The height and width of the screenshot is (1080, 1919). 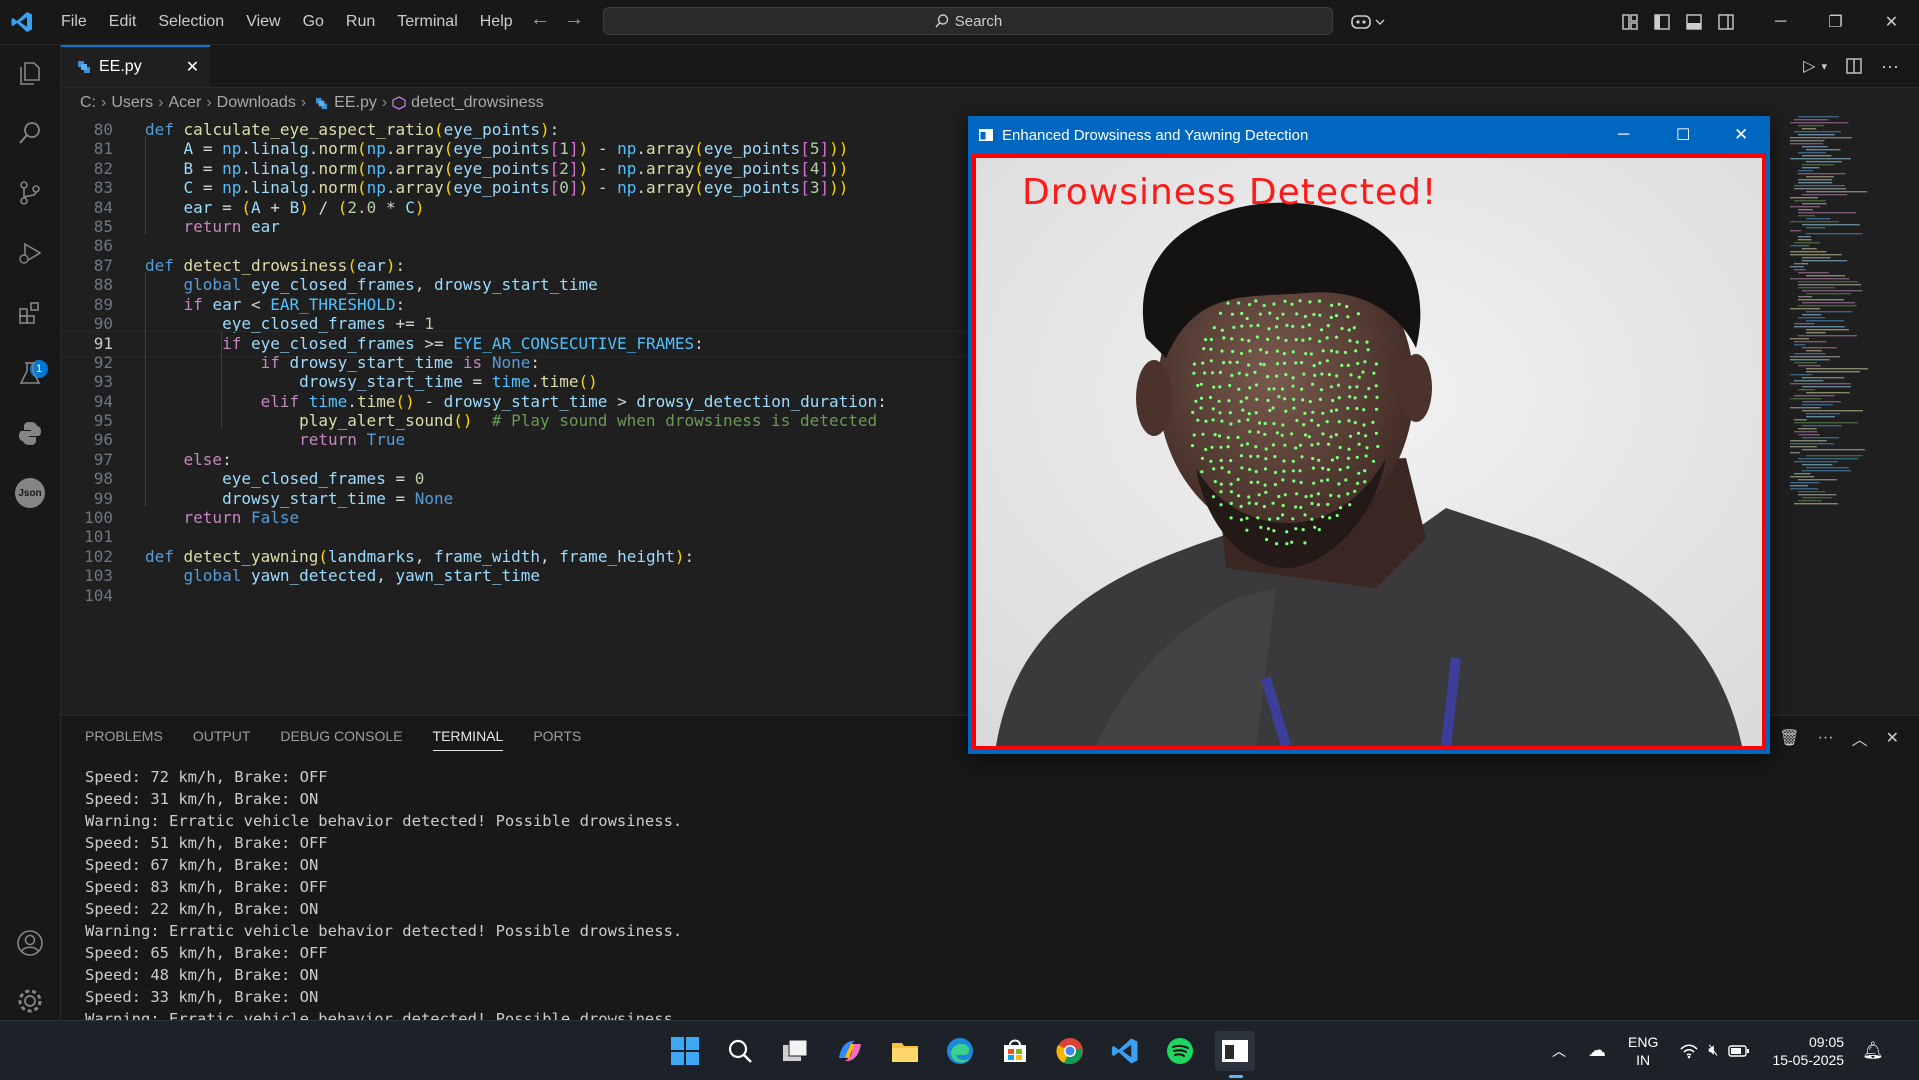 What do you see at coordinates (124, 739) in the screenshot?
I see `tab-problems: PROBLEMS` at bounding box center [124, 739].